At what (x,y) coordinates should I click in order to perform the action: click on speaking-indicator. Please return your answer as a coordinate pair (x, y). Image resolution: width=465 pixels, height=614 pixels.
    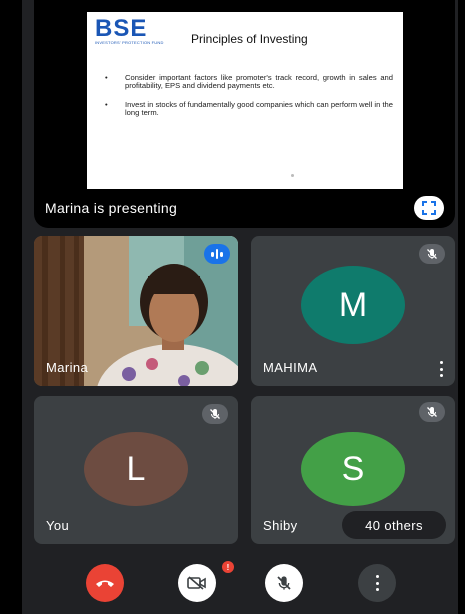
    Looking at the image, I should click on (217, 254).